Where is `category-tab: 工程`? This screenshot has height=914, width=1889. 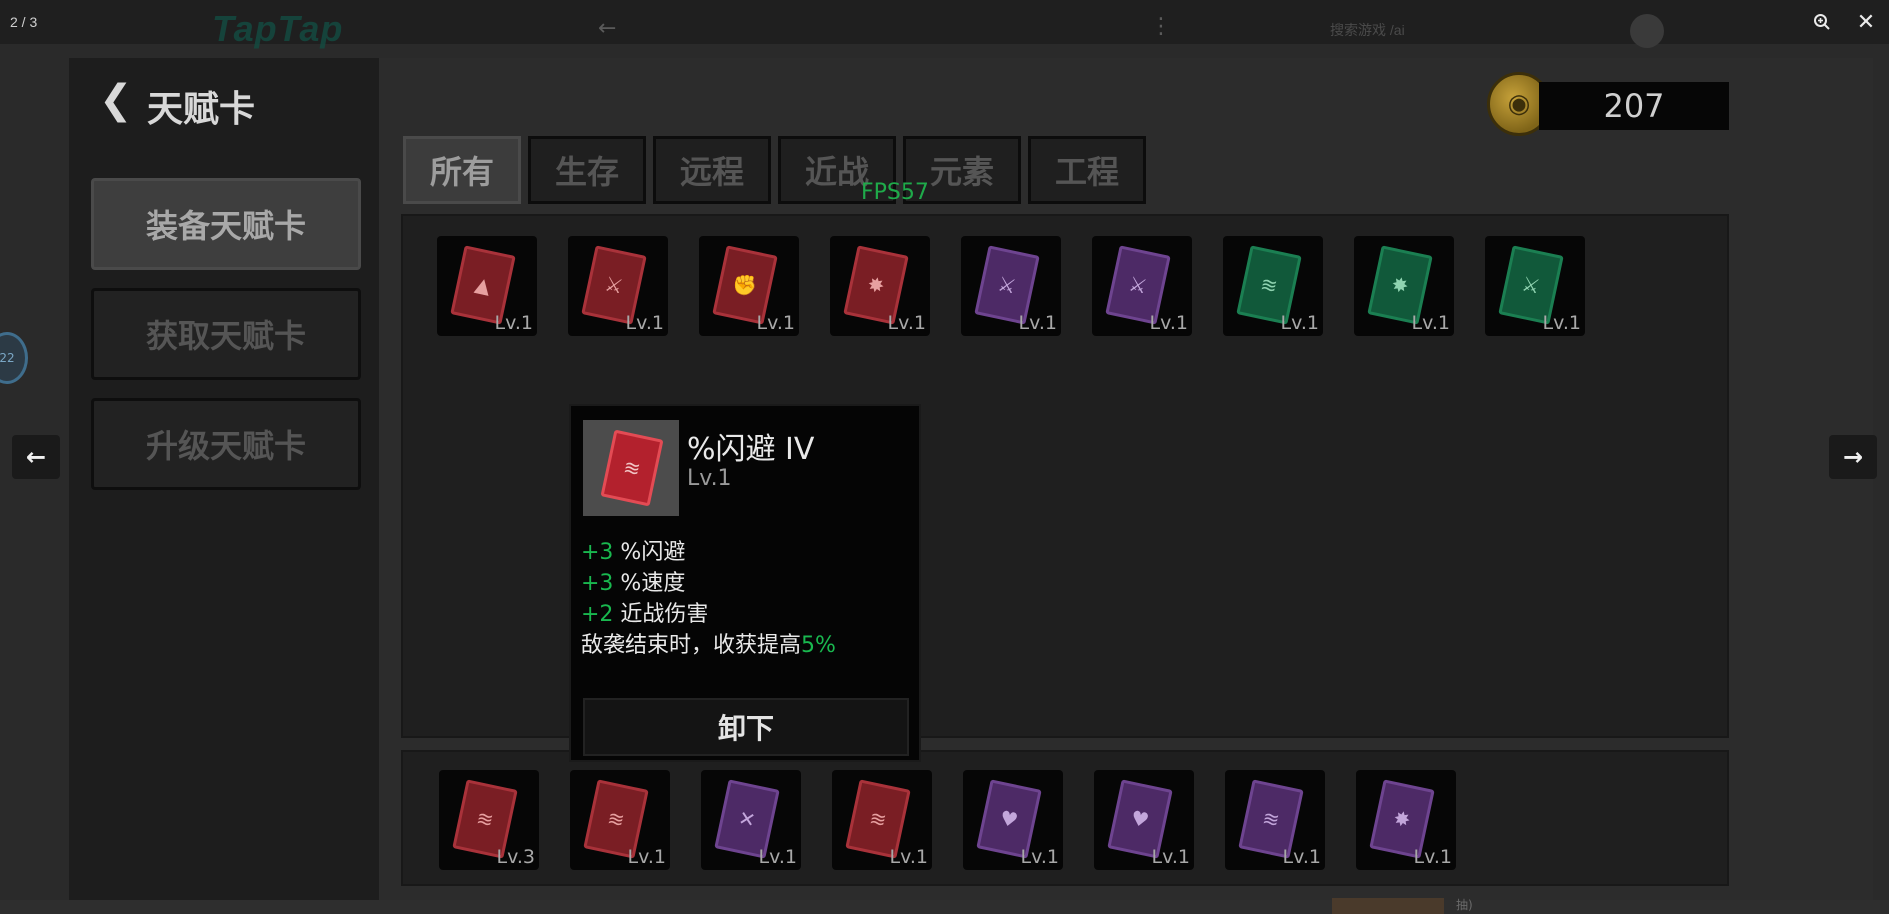 category-tab: 工程 is located at coordinates (1087, 170).